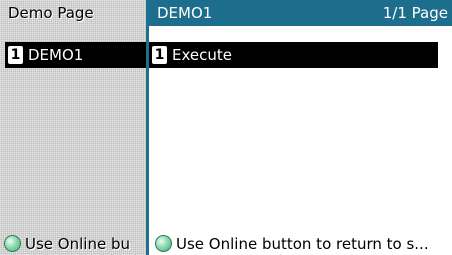 The width and height of the screenshot is (452, 255). I want to click on left-menu-item-demo1: 1 DEMO1, so click(75, 55).